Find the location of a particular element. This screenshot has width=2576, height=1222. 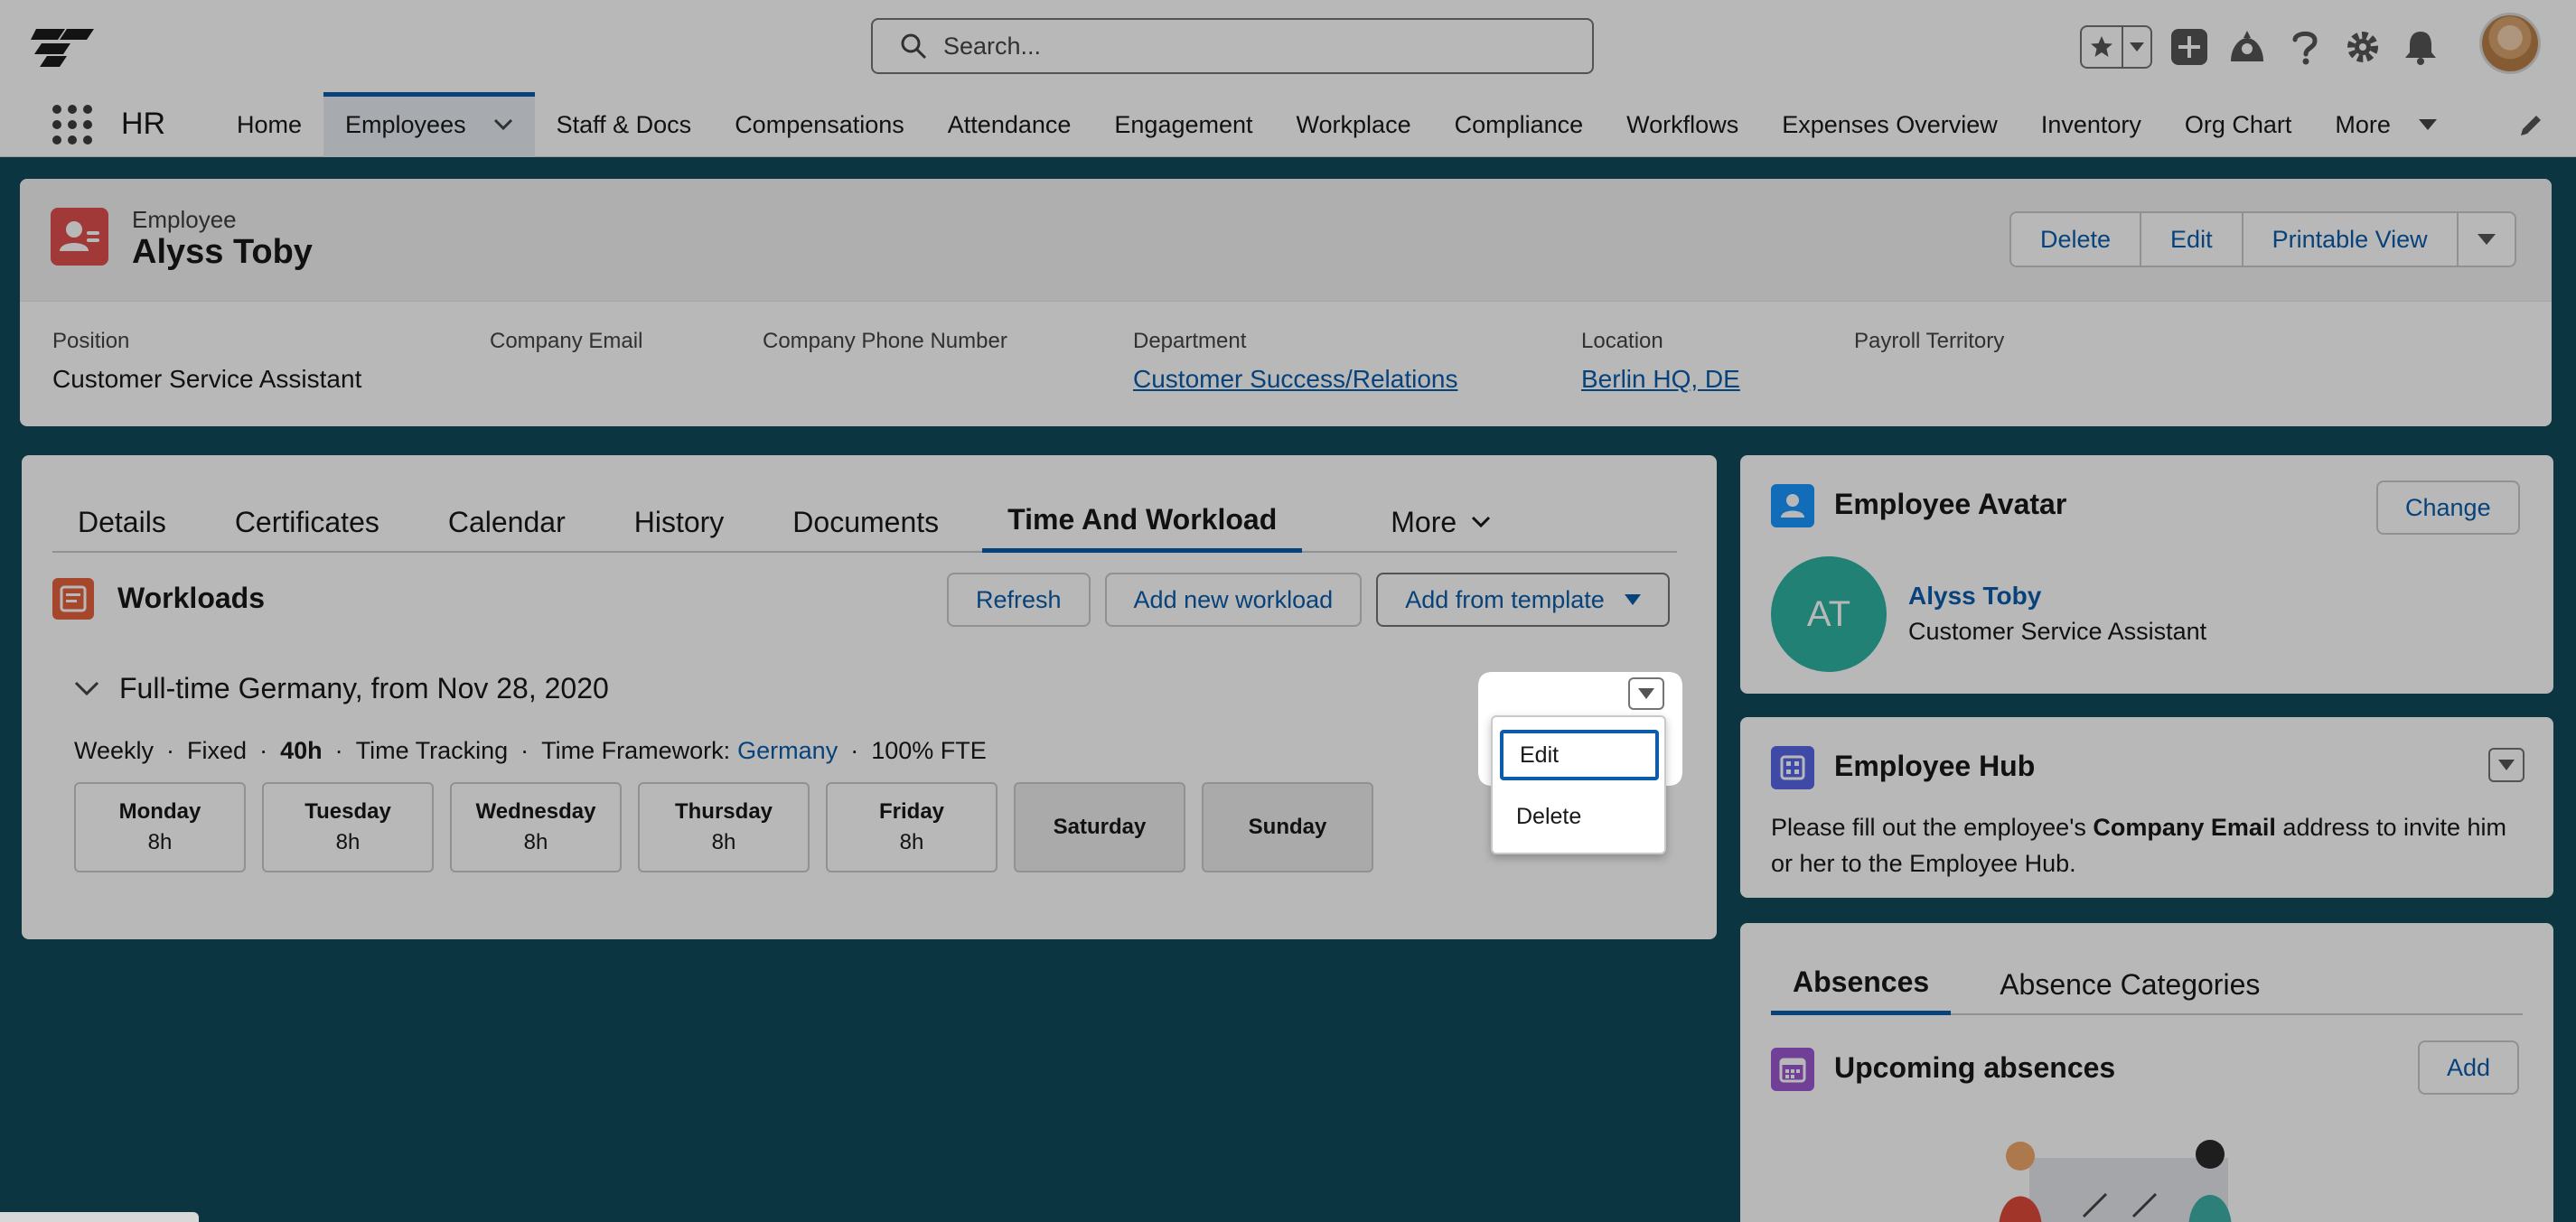

more-actions-button is located at coordinates (2487, 240).